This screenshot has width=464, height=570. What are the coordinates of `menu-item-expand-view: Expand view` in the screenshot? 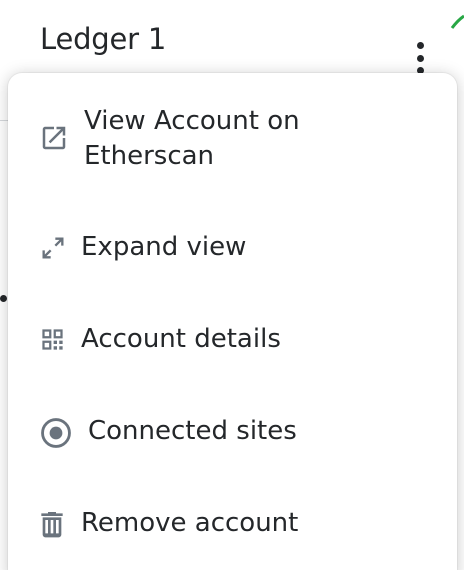 It's located at (232, 249).